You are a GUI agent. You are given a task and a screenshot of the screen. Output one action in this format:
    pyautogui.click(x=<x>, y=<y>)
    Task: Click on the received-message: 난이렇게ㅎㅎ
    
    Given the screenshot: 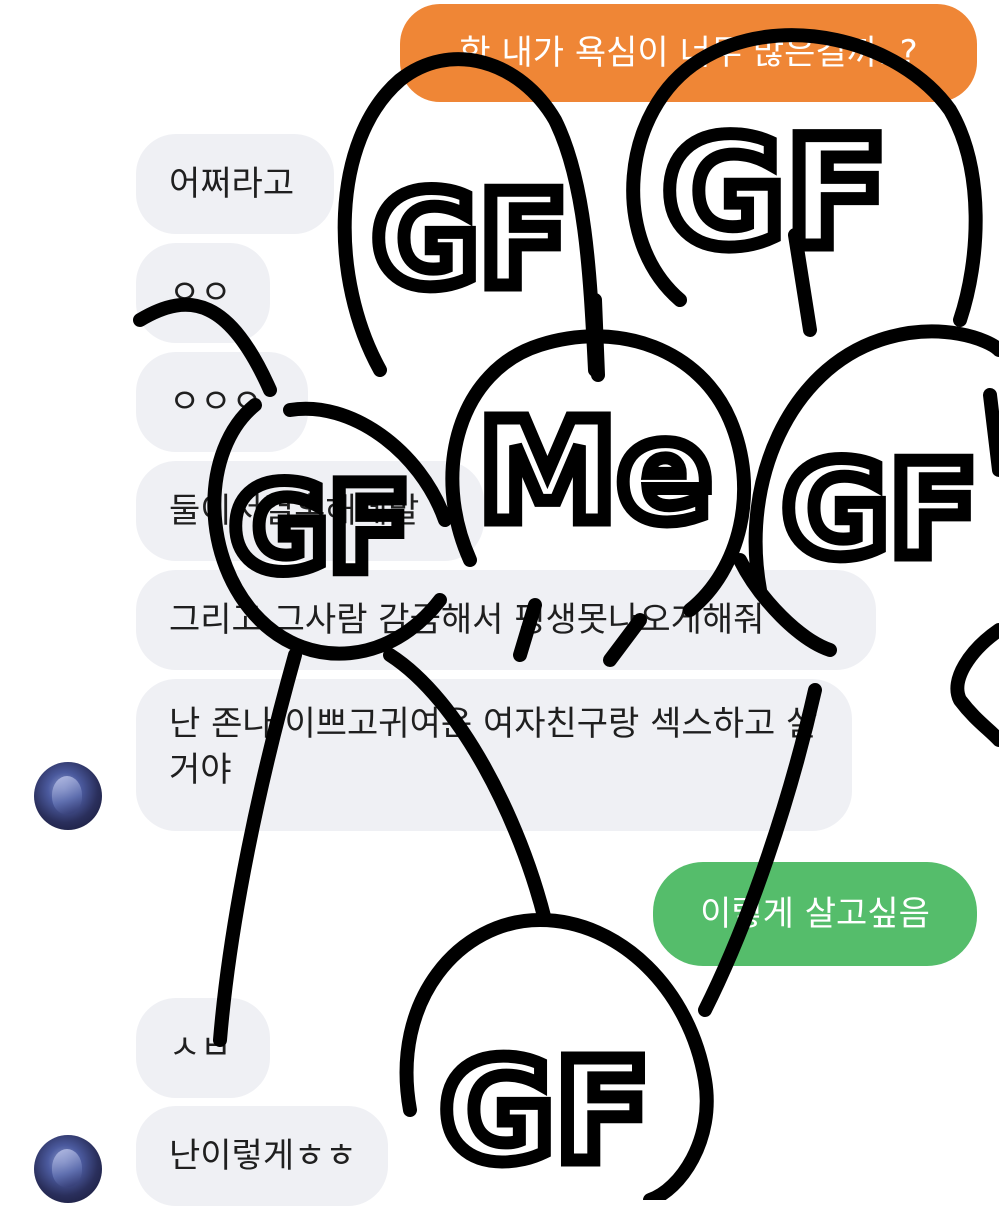 What is the action you would take?
    pyautogui.click(x=262, y=1156)
    